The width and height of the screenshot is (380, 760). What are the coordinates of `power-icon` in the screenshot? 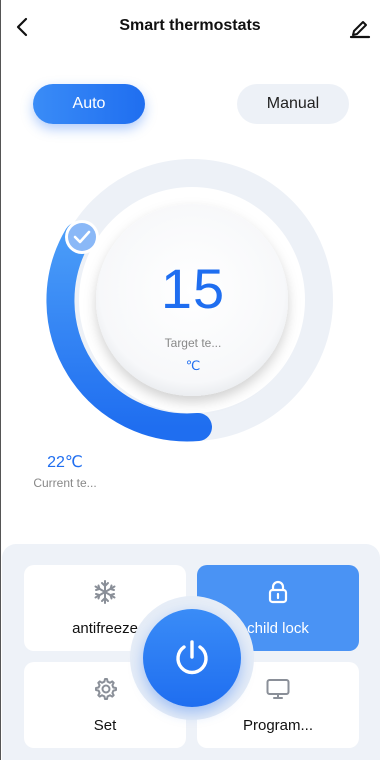 It's located at (192, 657).